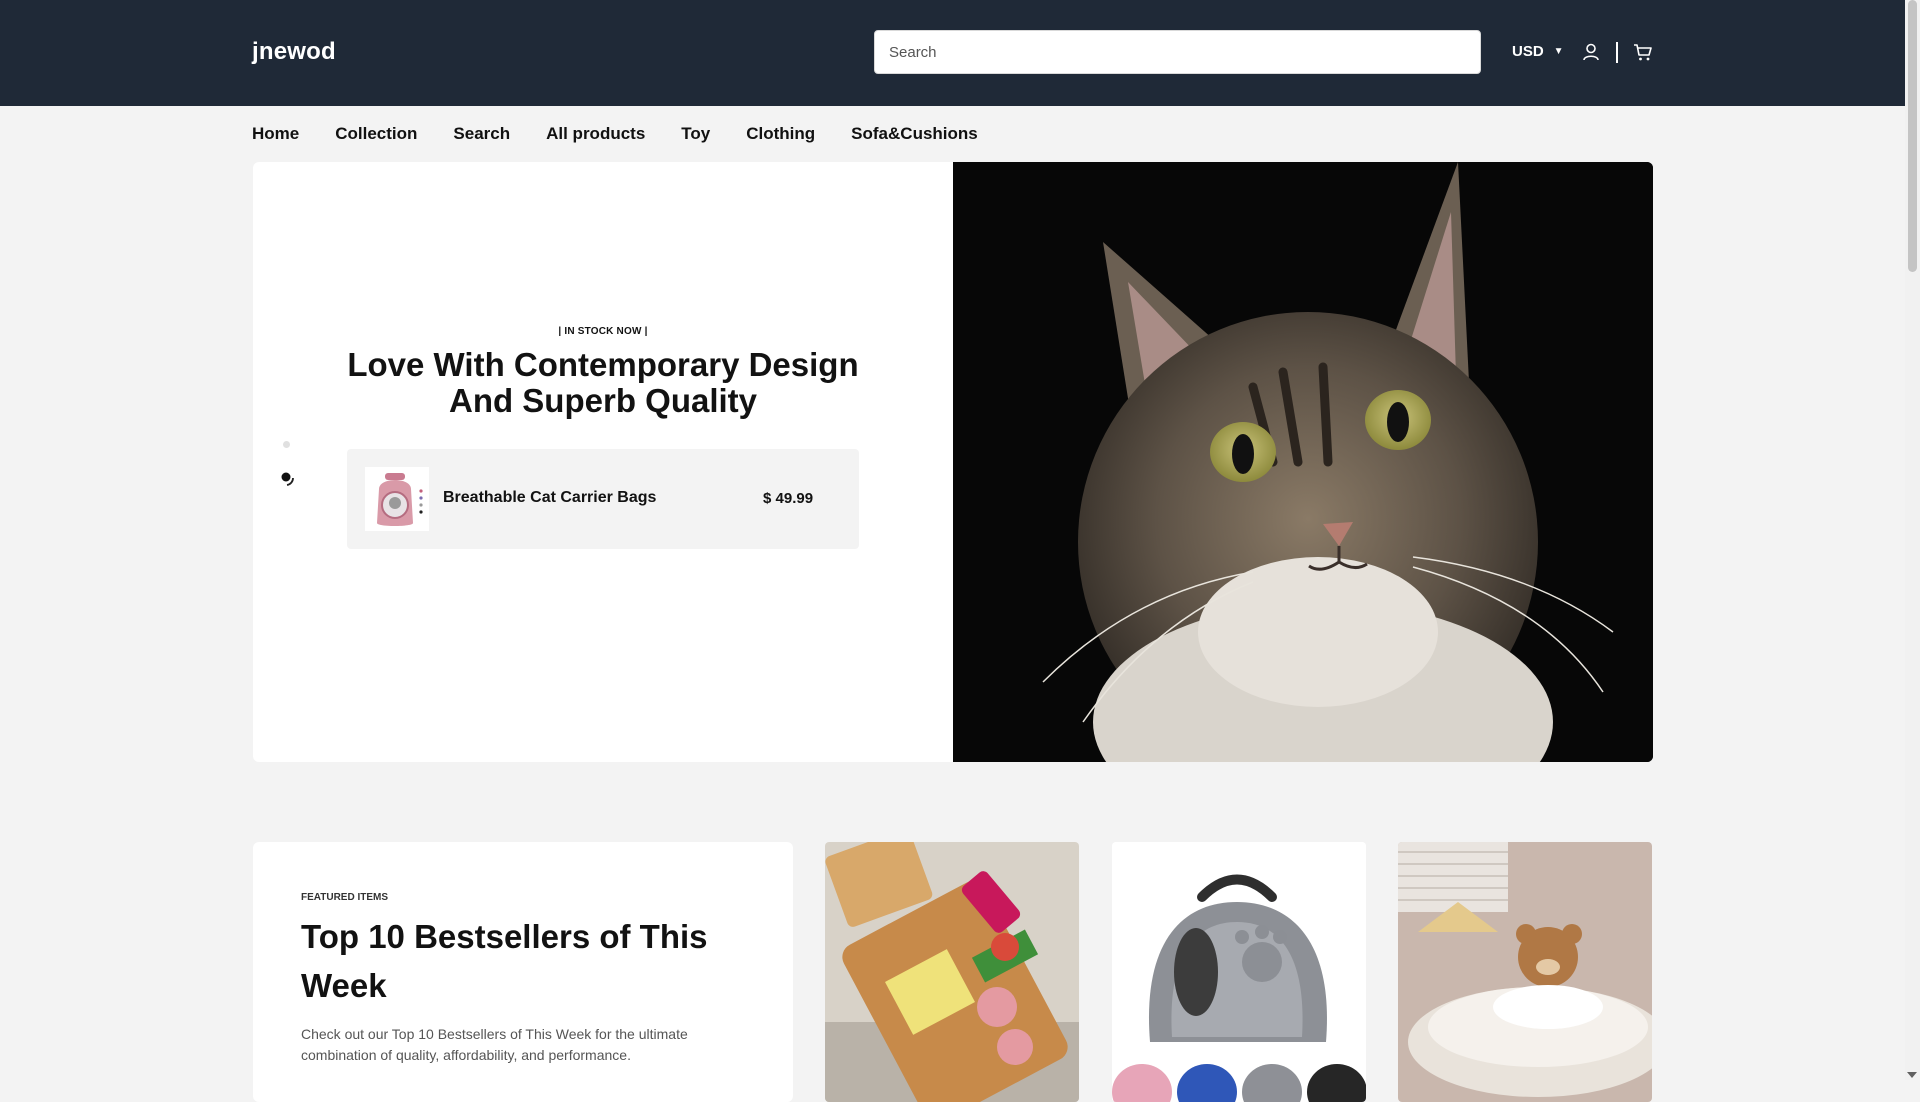 This screenshot has height=1102, width=1920. Describe the element at coordinates (952, 972) in the screenshot. I see `featured-product-felt-toy-image` at that location.